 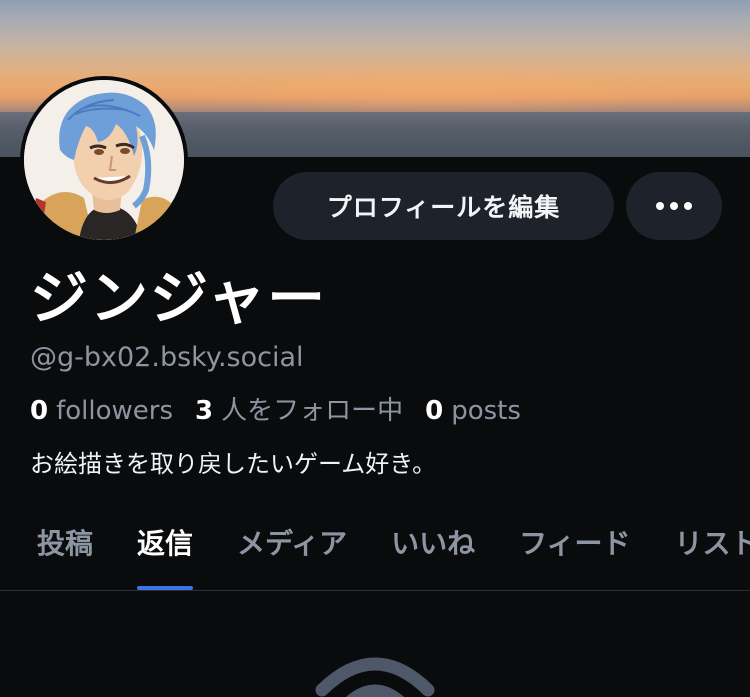 I want to click on posts-label: posts, so click(x=486, y=411).